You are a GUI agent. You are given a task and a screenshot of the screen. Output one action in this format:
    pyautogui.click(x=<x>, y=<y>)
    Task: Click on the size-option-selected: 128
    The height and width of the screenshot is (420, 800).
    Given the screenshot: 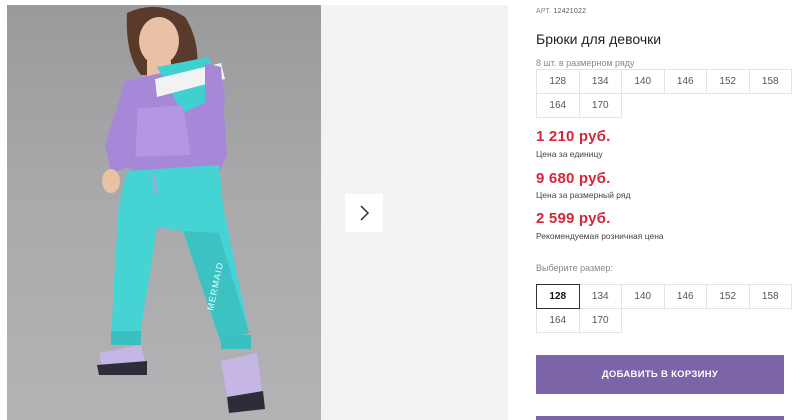 What is the action you would take?
    pyautogui.click(x=558, y=296)
    